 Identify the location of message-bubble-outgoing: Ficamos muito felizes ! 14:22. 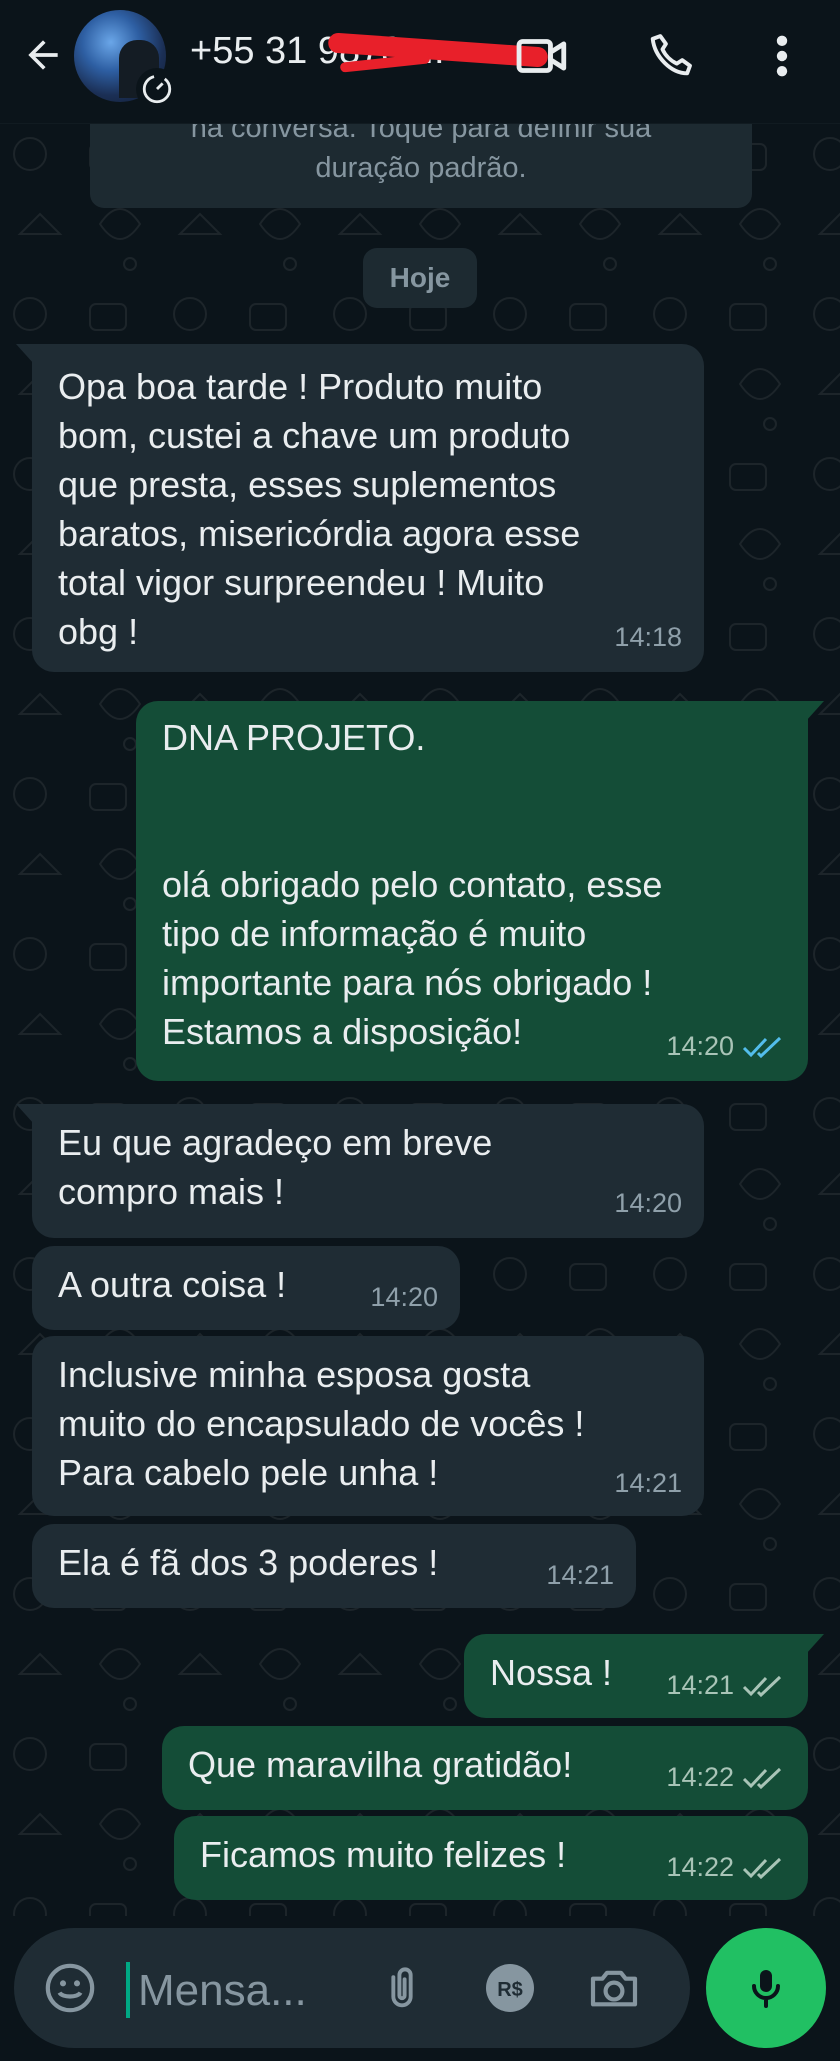
(491, 1858).